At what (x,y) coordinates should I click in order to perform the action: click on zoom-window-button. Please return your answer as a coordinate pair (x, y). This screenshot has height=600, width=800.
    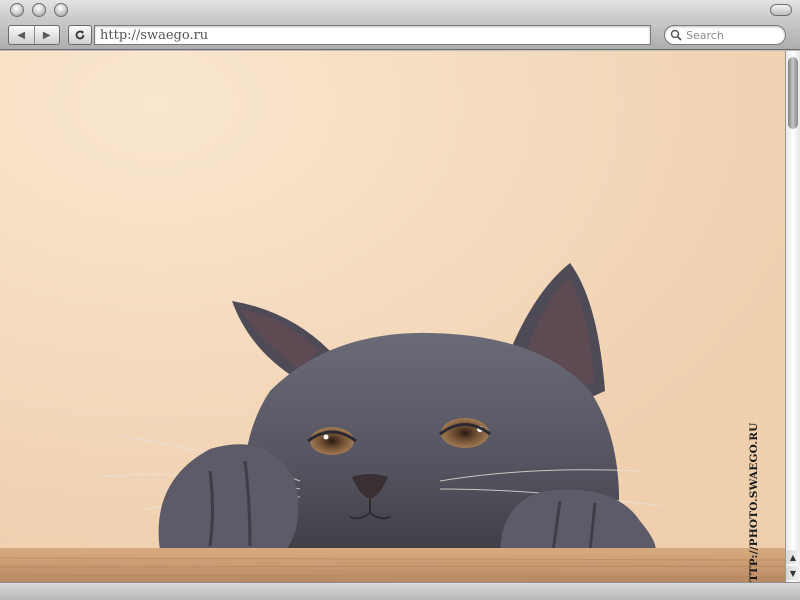
    Looking at the image, I should click on (61, 10).